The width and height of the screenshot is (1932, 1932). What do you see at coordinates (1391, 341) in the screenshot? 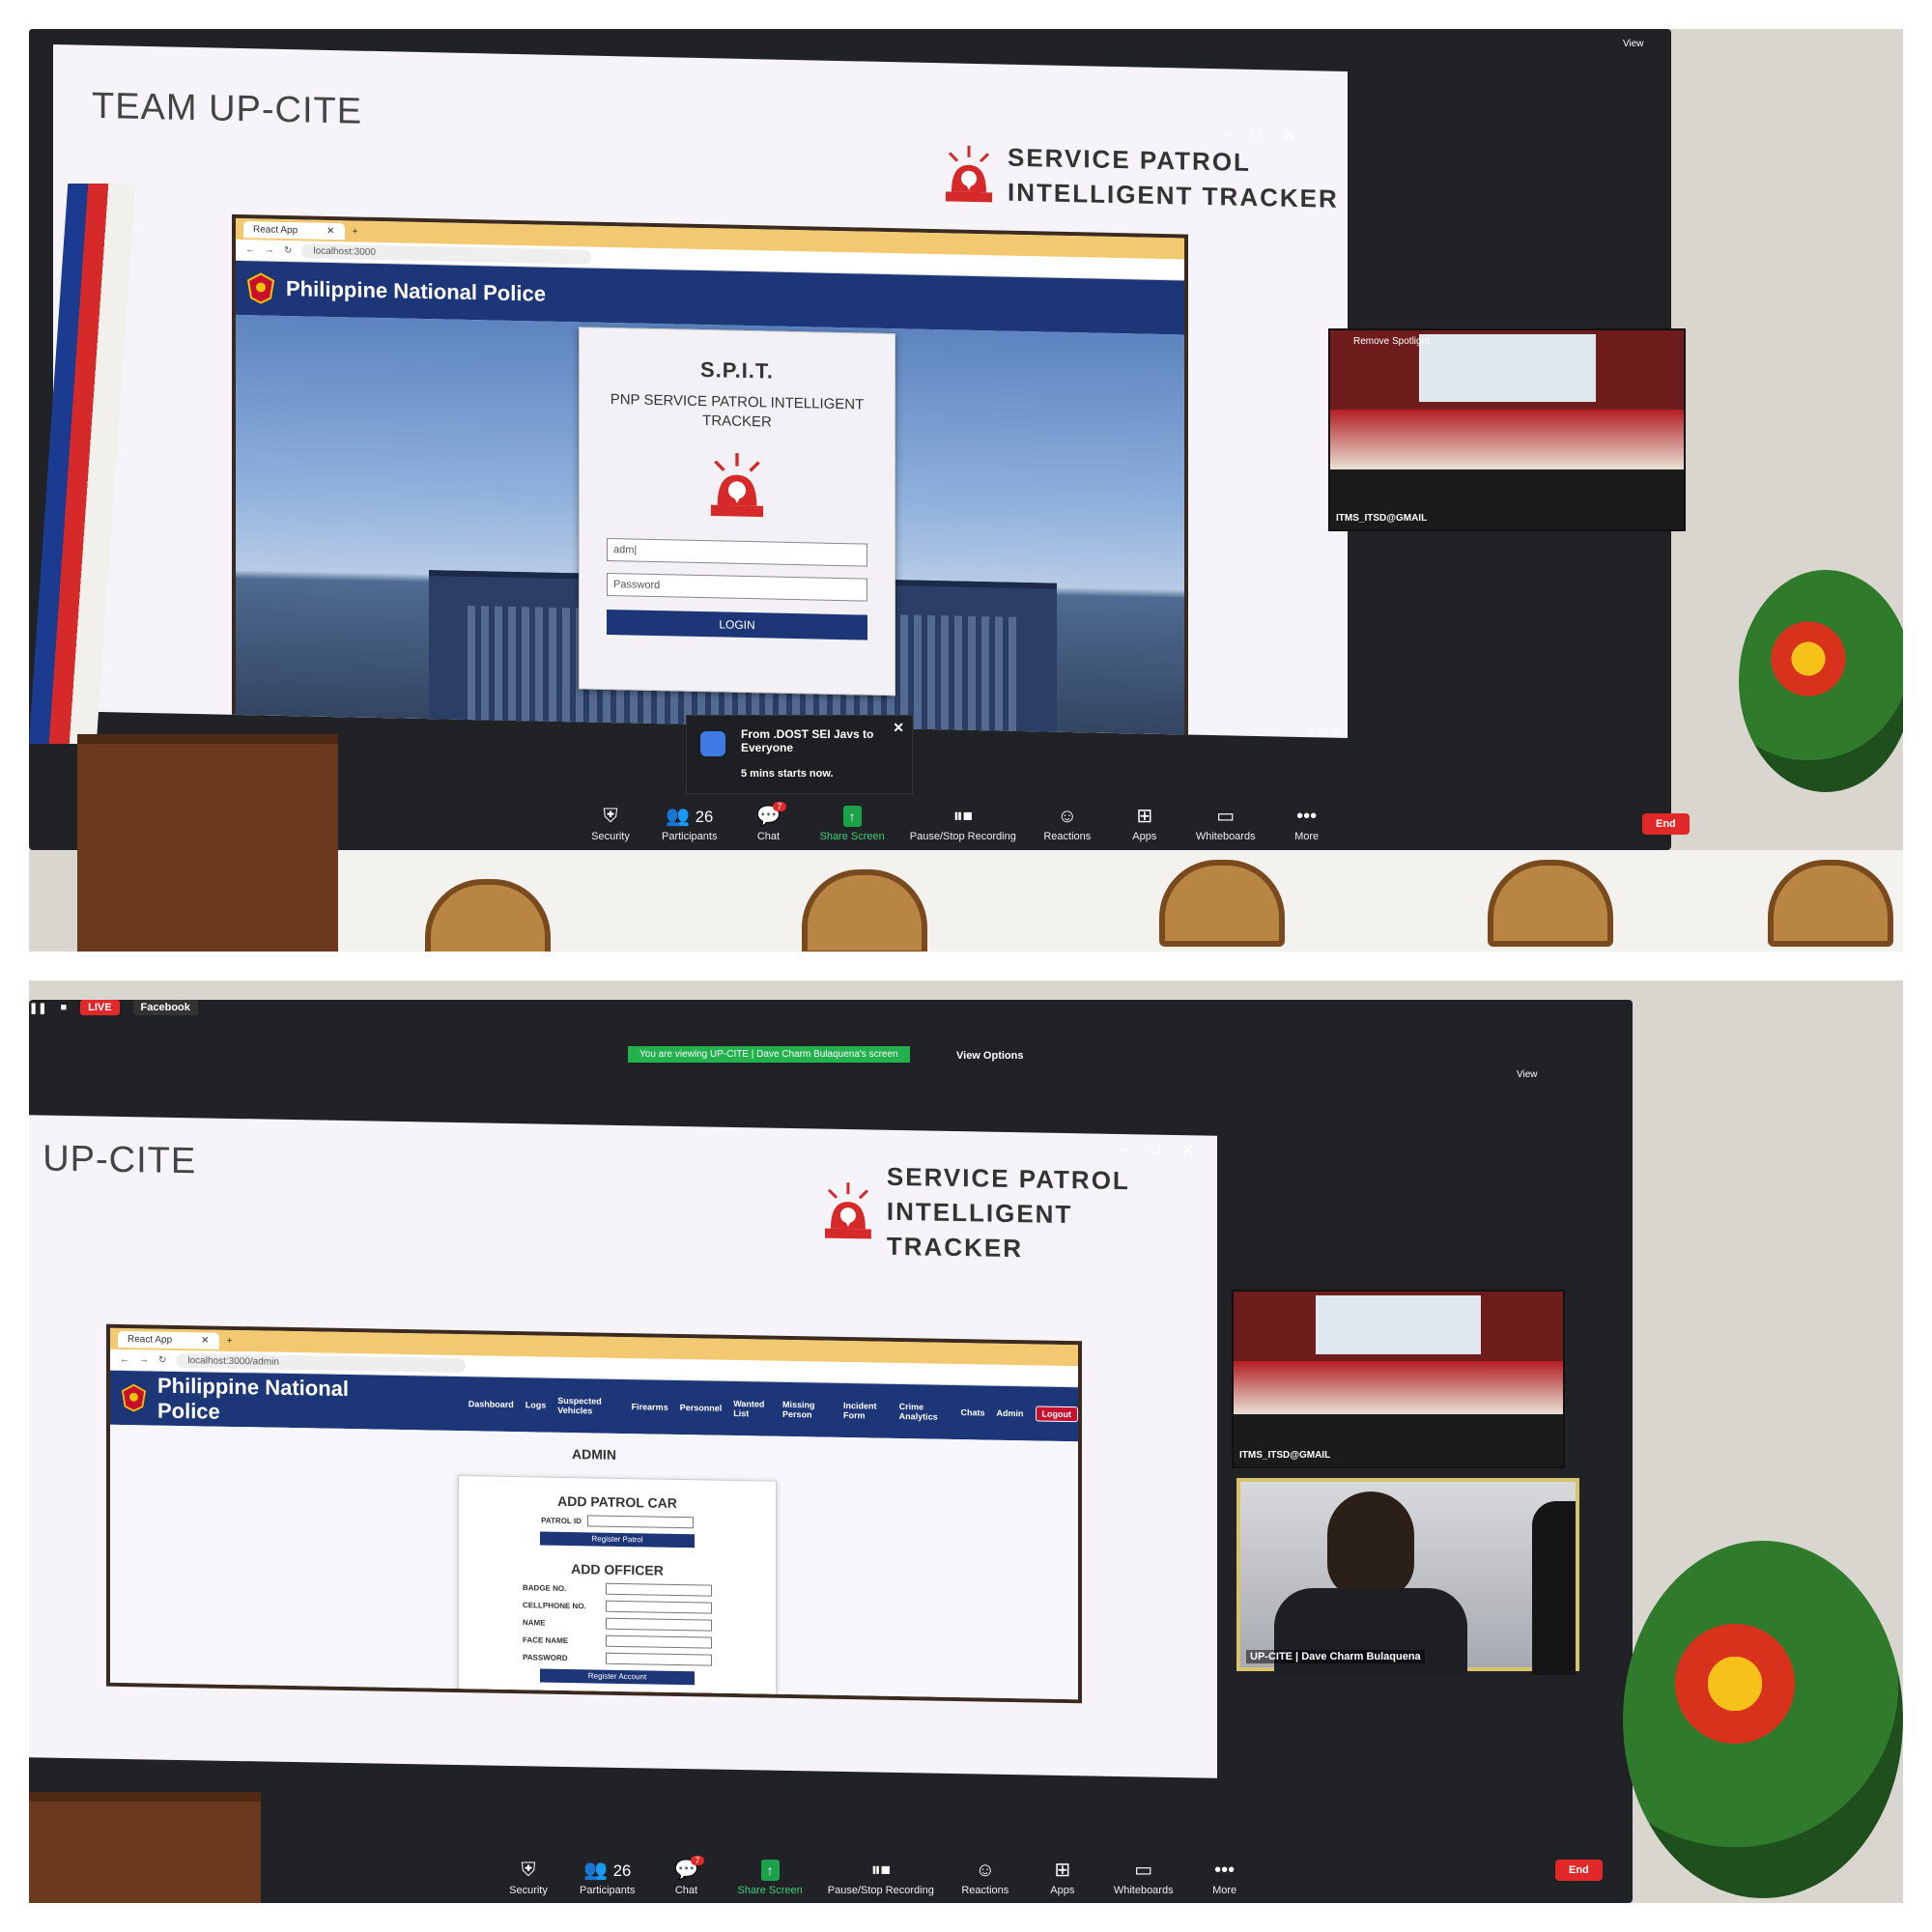
I see `remove-spotlight-tooltip: Remove Spotlight` at bounding box center [1391, 341].